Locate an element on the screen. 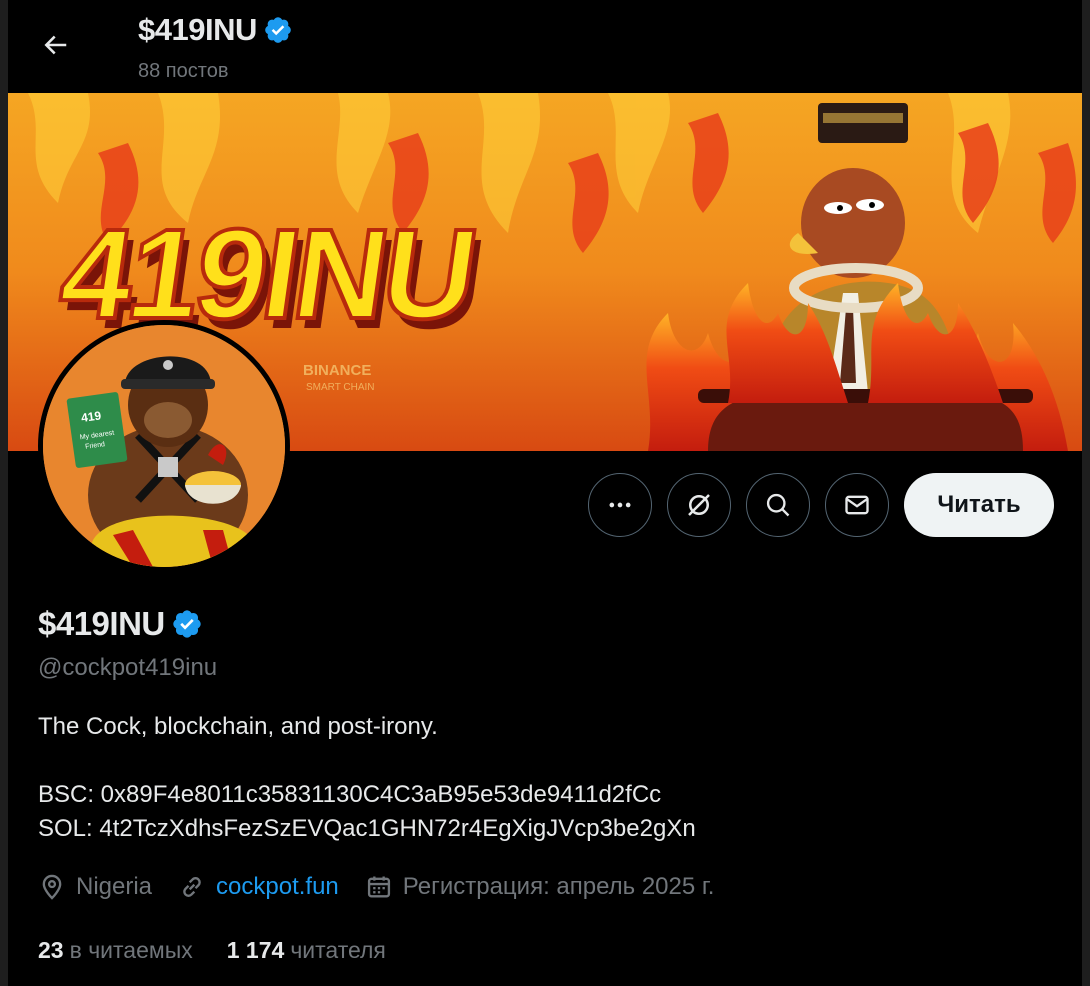 This screenshot has width=1090, height=986. more-button is located at coordinates (620, 505).